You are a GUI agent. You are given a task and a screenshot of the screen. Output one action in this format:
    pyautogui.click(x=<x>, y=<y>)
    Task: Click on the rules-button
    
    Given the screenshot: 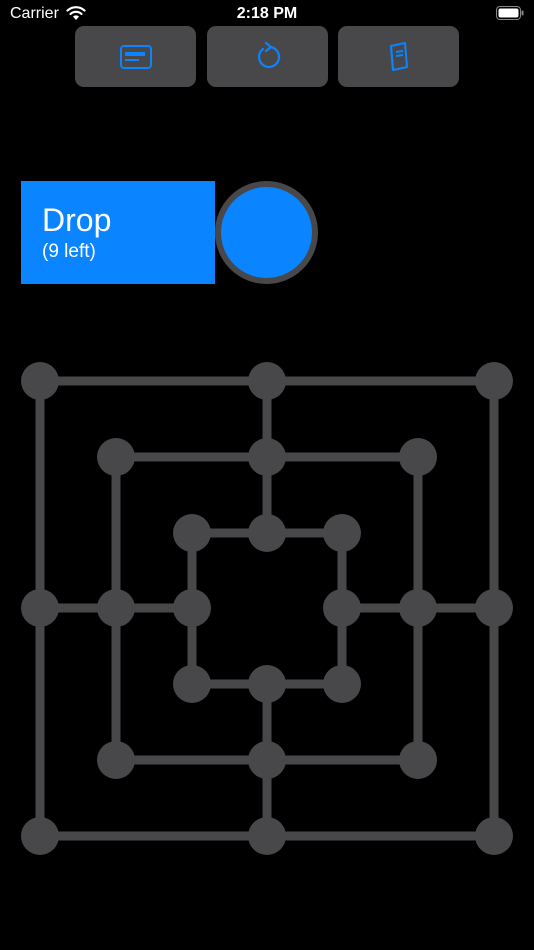 What is the action you would take?
    pyautogui.click(x=398, y=56)
    